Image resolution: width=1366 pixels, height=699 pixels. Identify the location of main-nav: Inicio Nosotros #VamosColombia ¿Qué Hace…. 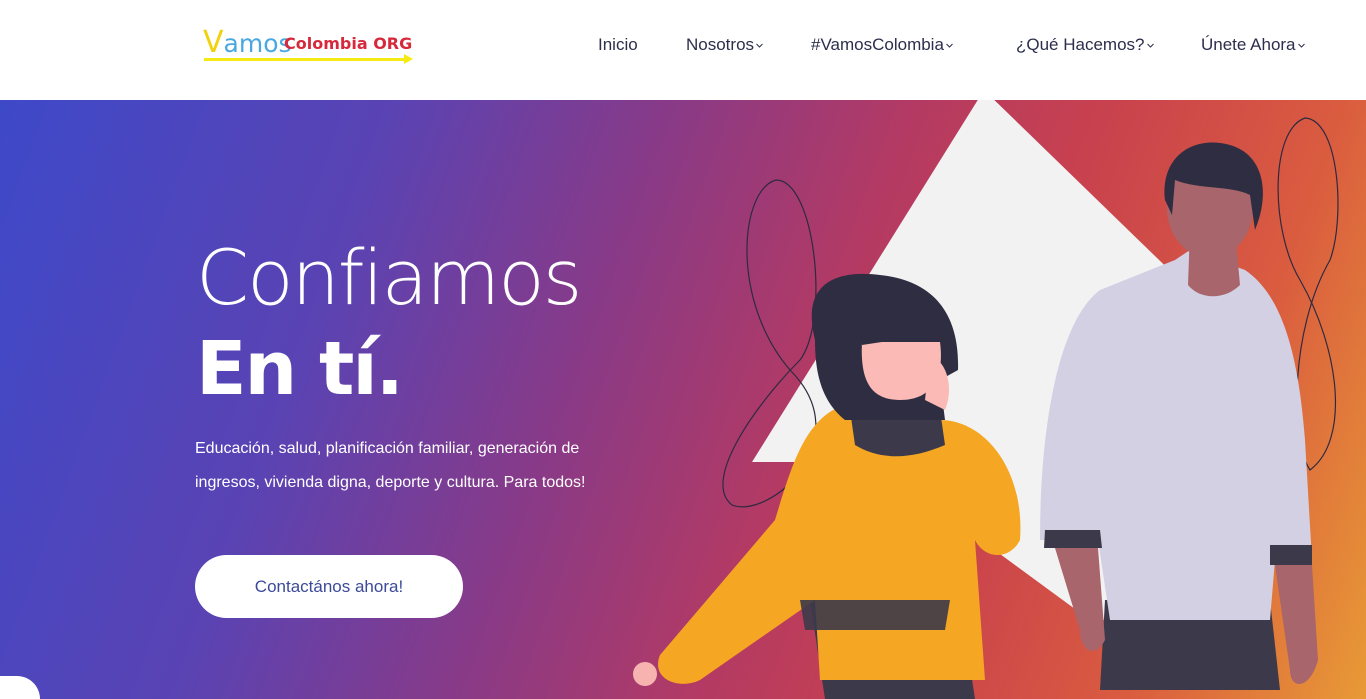
(683, 45).